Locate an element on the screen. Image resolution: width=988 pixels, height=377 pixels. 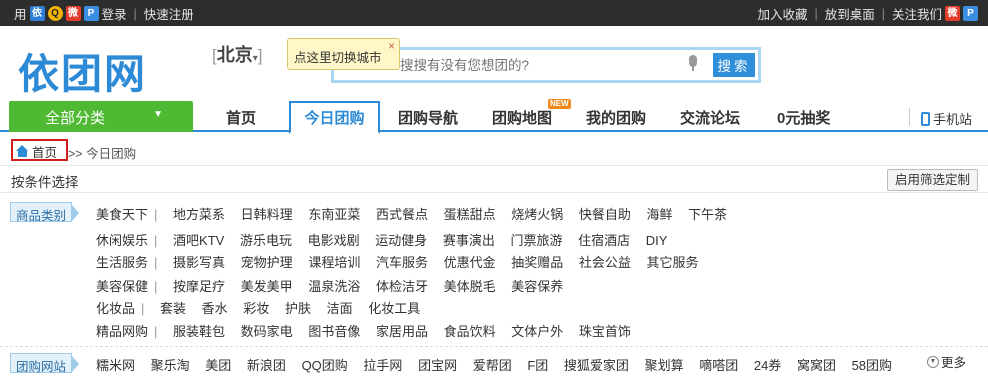
more-sites-button: ▼ 更多 is located at coordinates (946, 361).